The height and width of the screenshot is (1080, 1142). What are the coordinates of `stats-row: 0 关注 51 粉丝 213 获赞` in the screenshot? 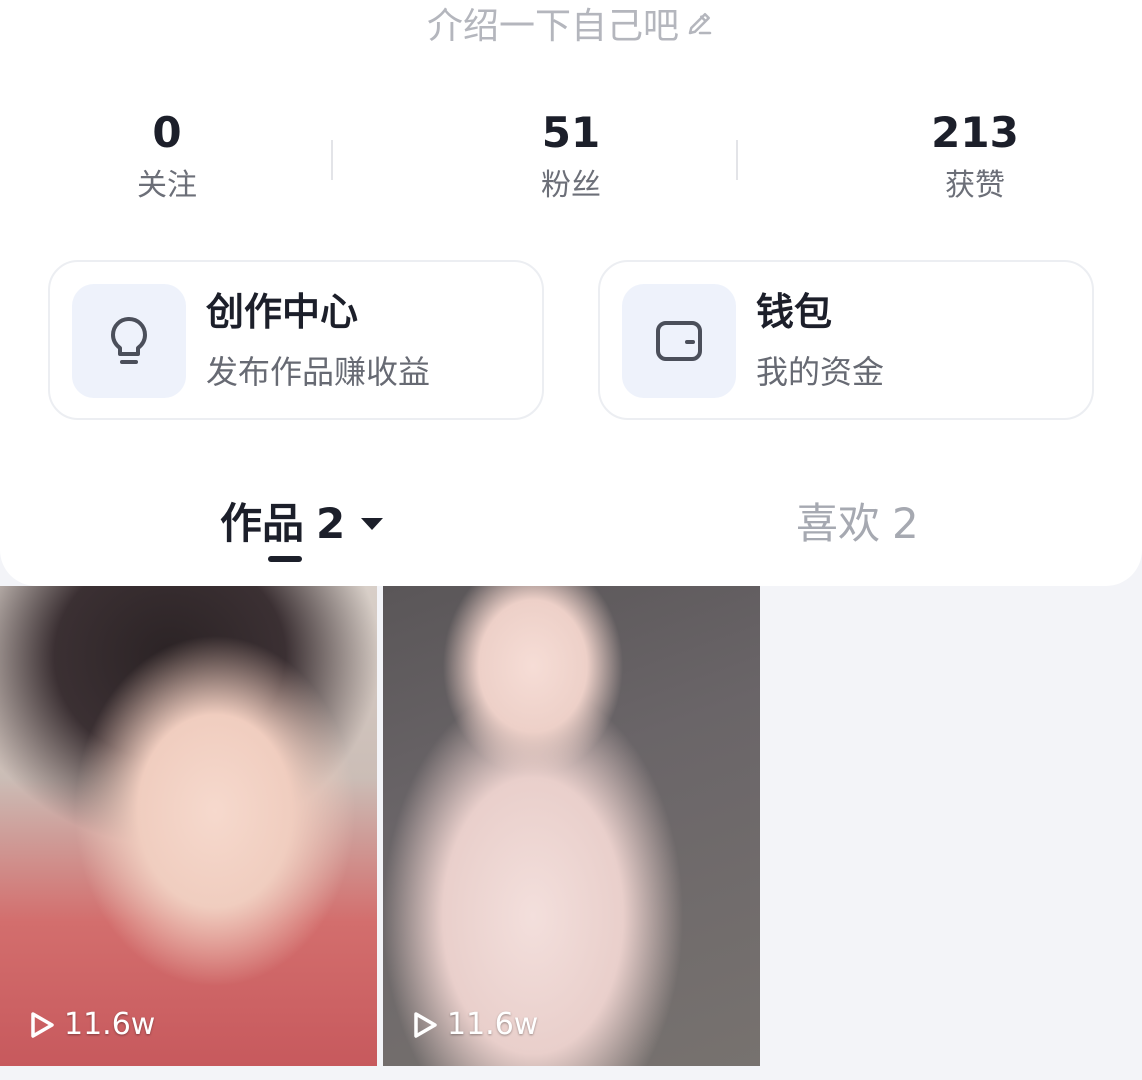 It's located at (571, 163).